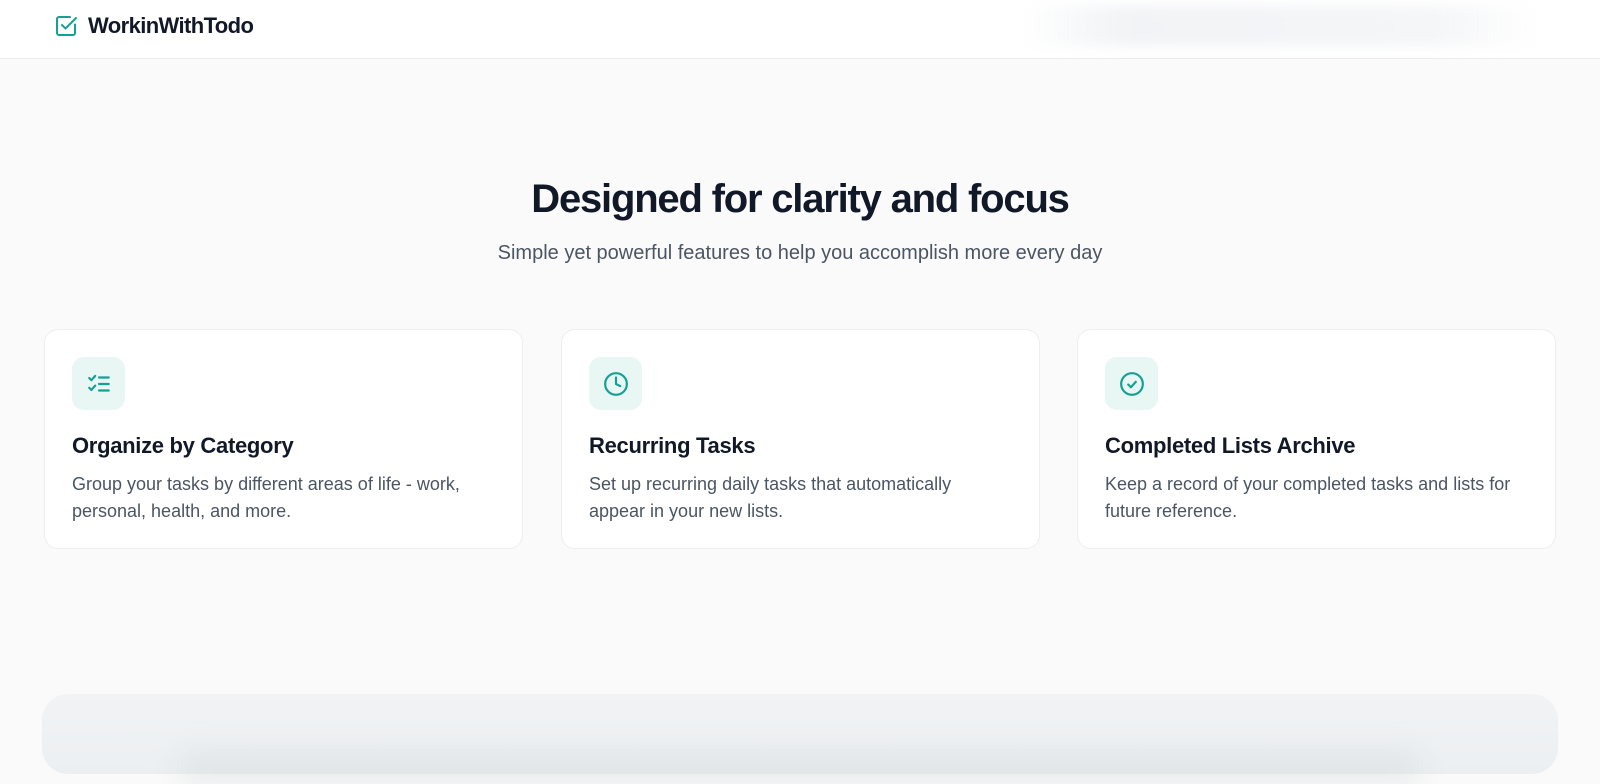 The height and width of the screenshot is (784, 1600). I want to click on navbar-actions-blurred, so click(1280, 26).